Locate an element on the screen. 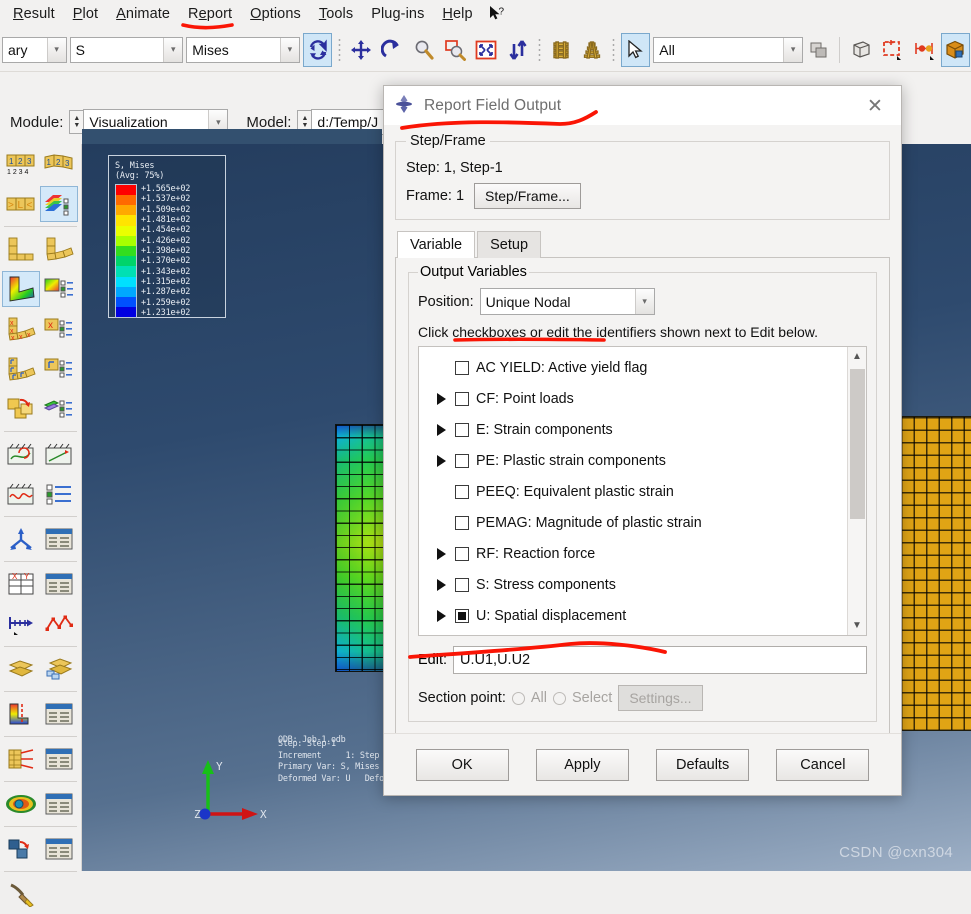 The image size is (971, 914). list-item: CF: Point loads is located at coordinates (633, 398).